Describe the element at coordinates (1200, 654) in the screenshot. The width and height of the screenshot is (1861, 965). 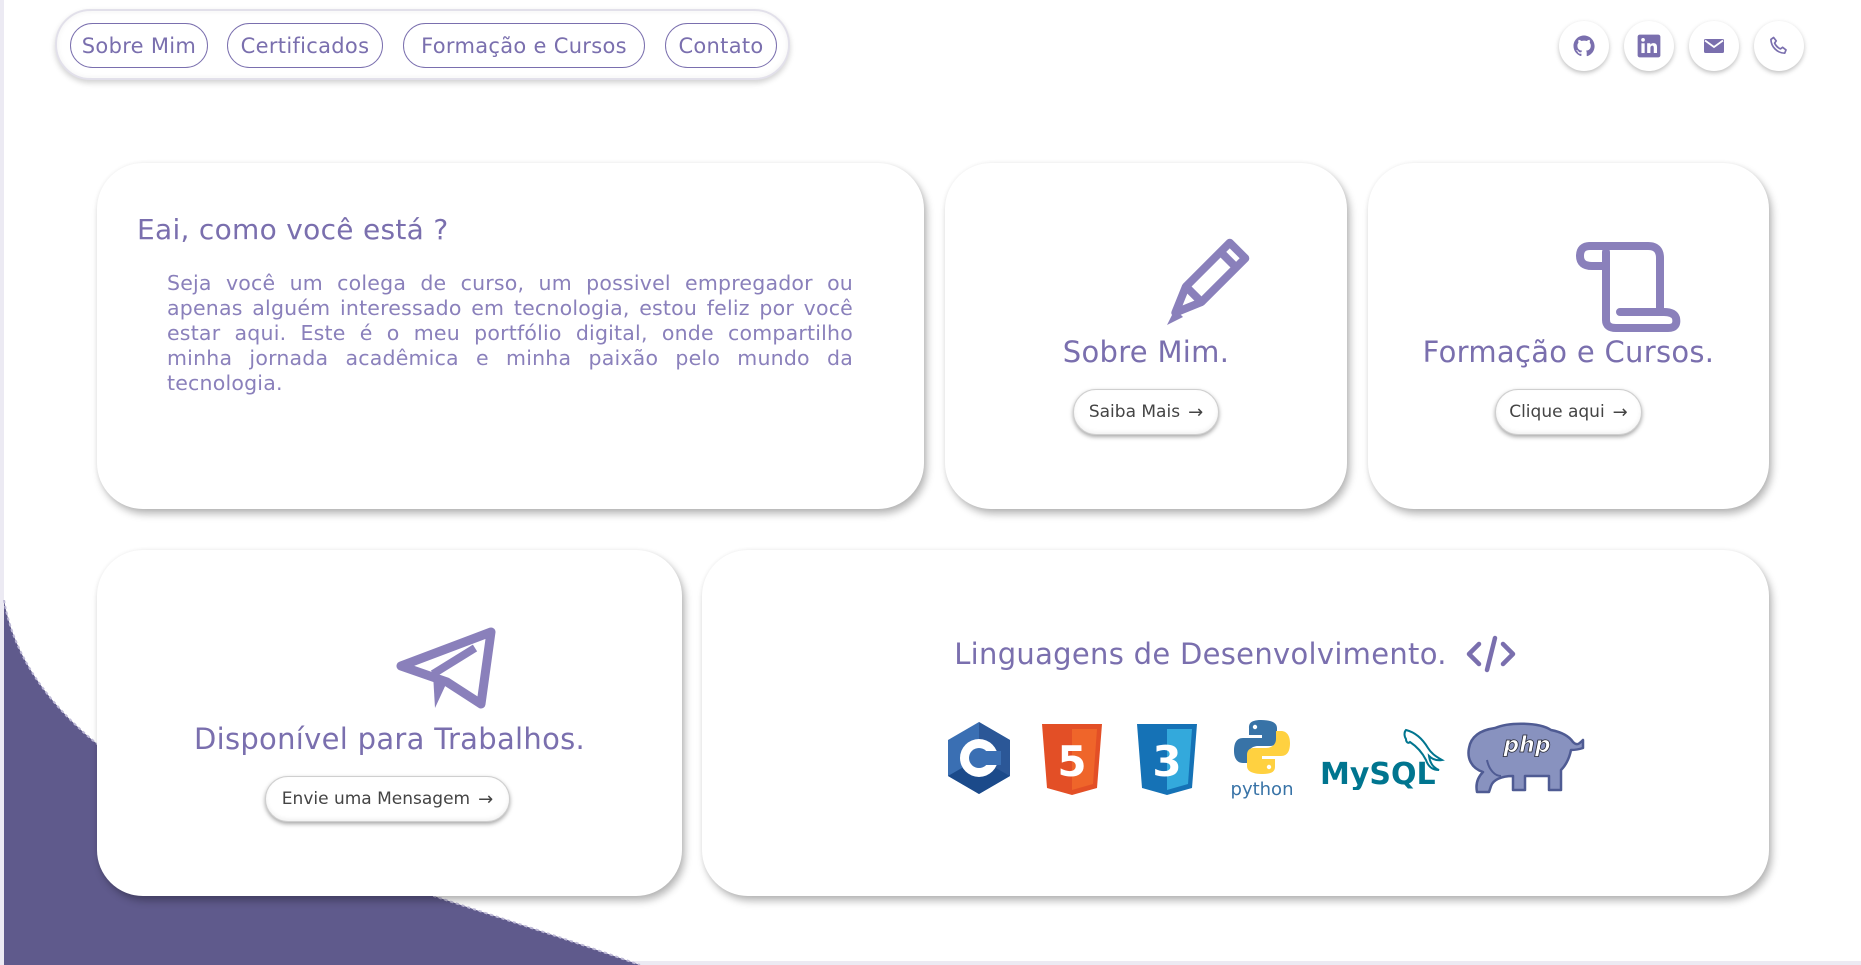
I see `languages-title: Linguagens de Desenvolvimento.` at that location.